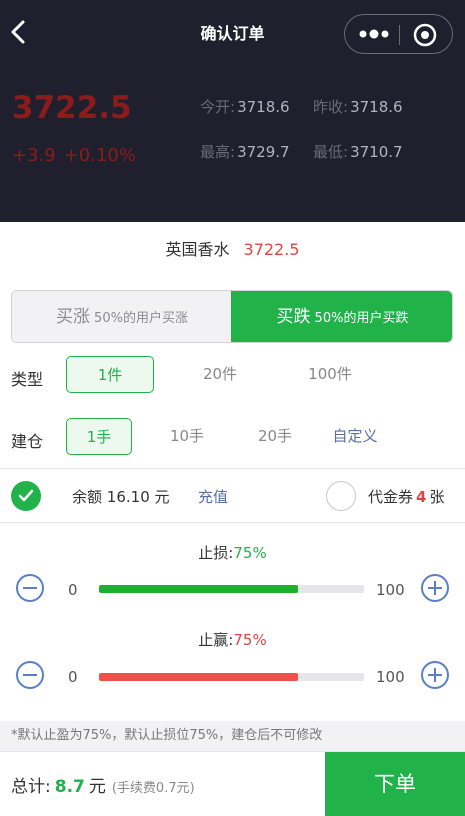  What do you see at coordinates (425, 35) in the screenshot?
I see `target-circle-icon` at bounding box center [425, 35].